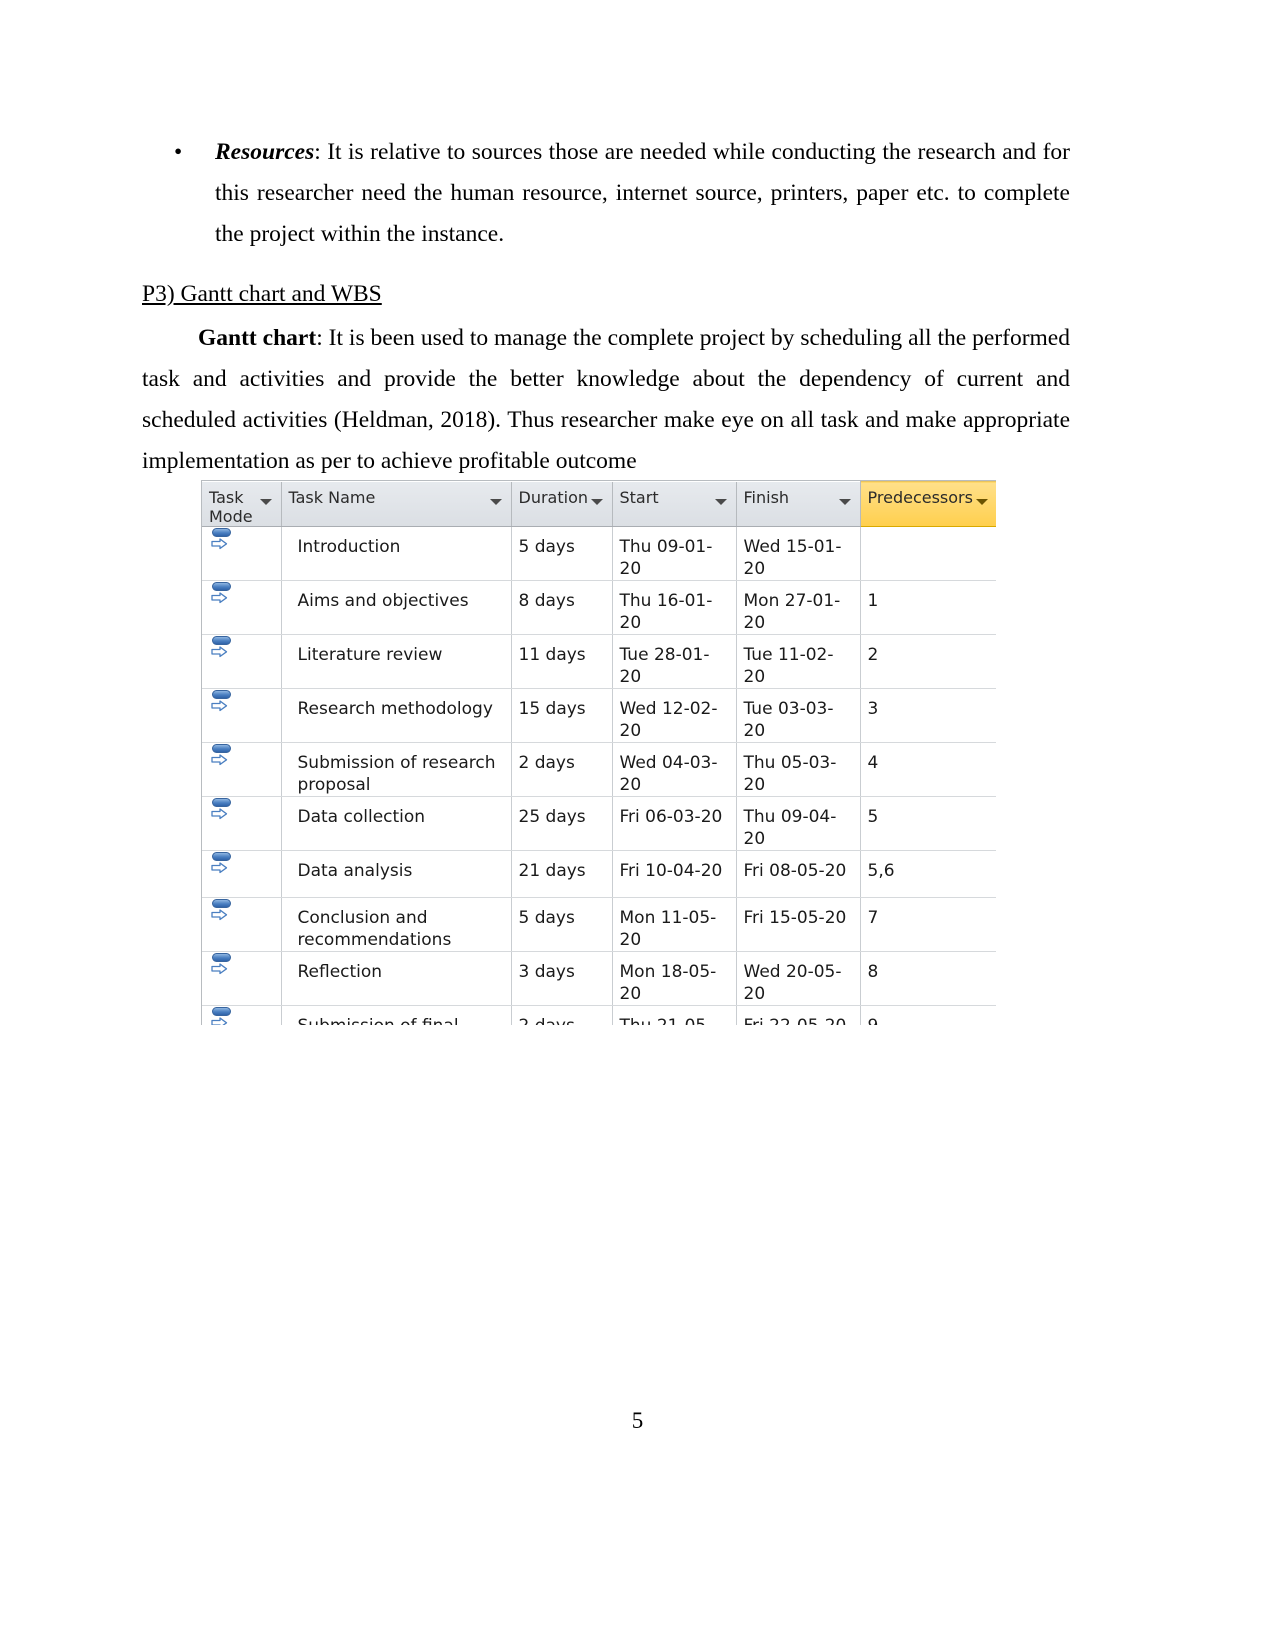  What do you see at coordinates (798, 553) in the screenshot?
I see `cell-finish: Wed 15-01-20` at bounding box center [798, 553].